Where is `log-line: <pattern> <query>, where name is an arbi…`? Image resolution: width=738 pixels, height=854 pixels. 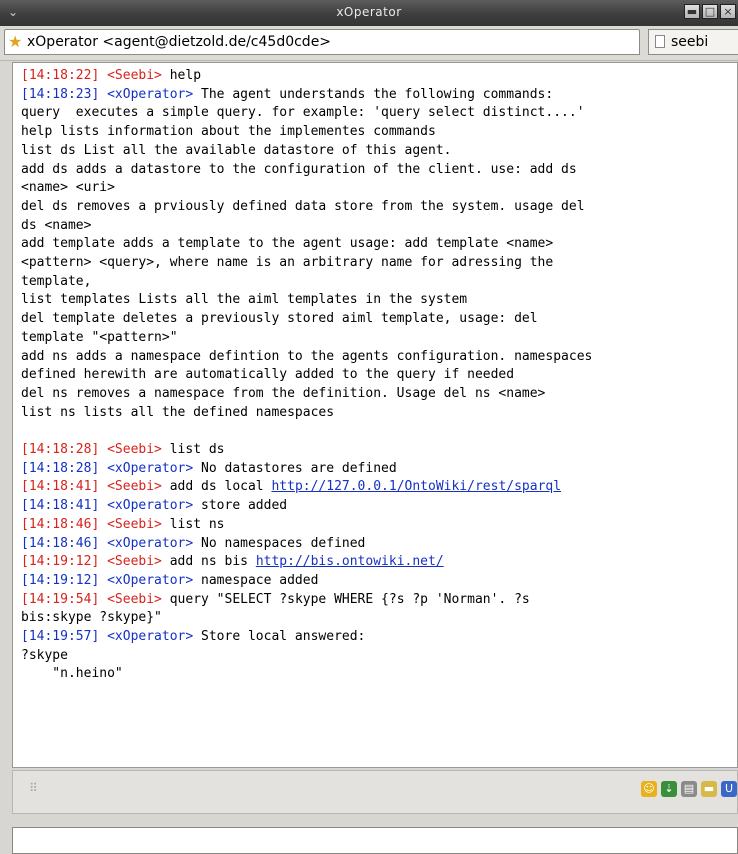
log-line: <pattern> <query>, where name is an arbi… is located at coordinates (379, 263).